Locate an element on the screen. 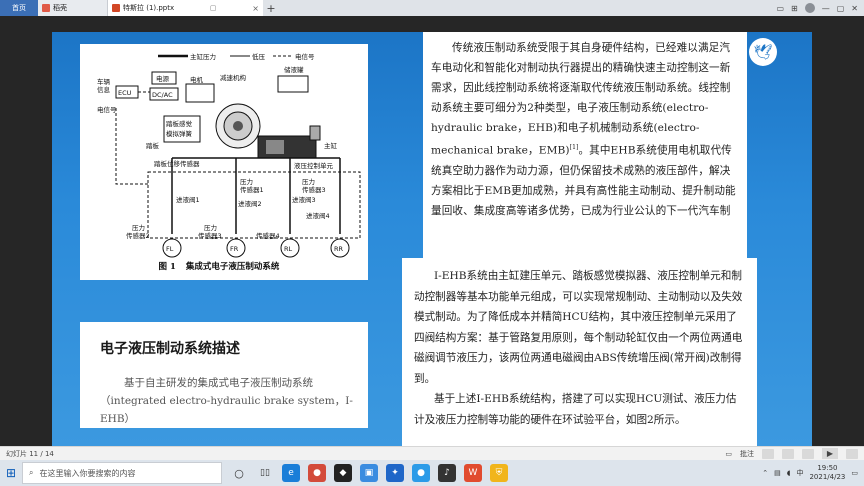 The width and height of the screenshot is (864, 486). label-reducer: 减速机构 is located at coordinates (233, 77).